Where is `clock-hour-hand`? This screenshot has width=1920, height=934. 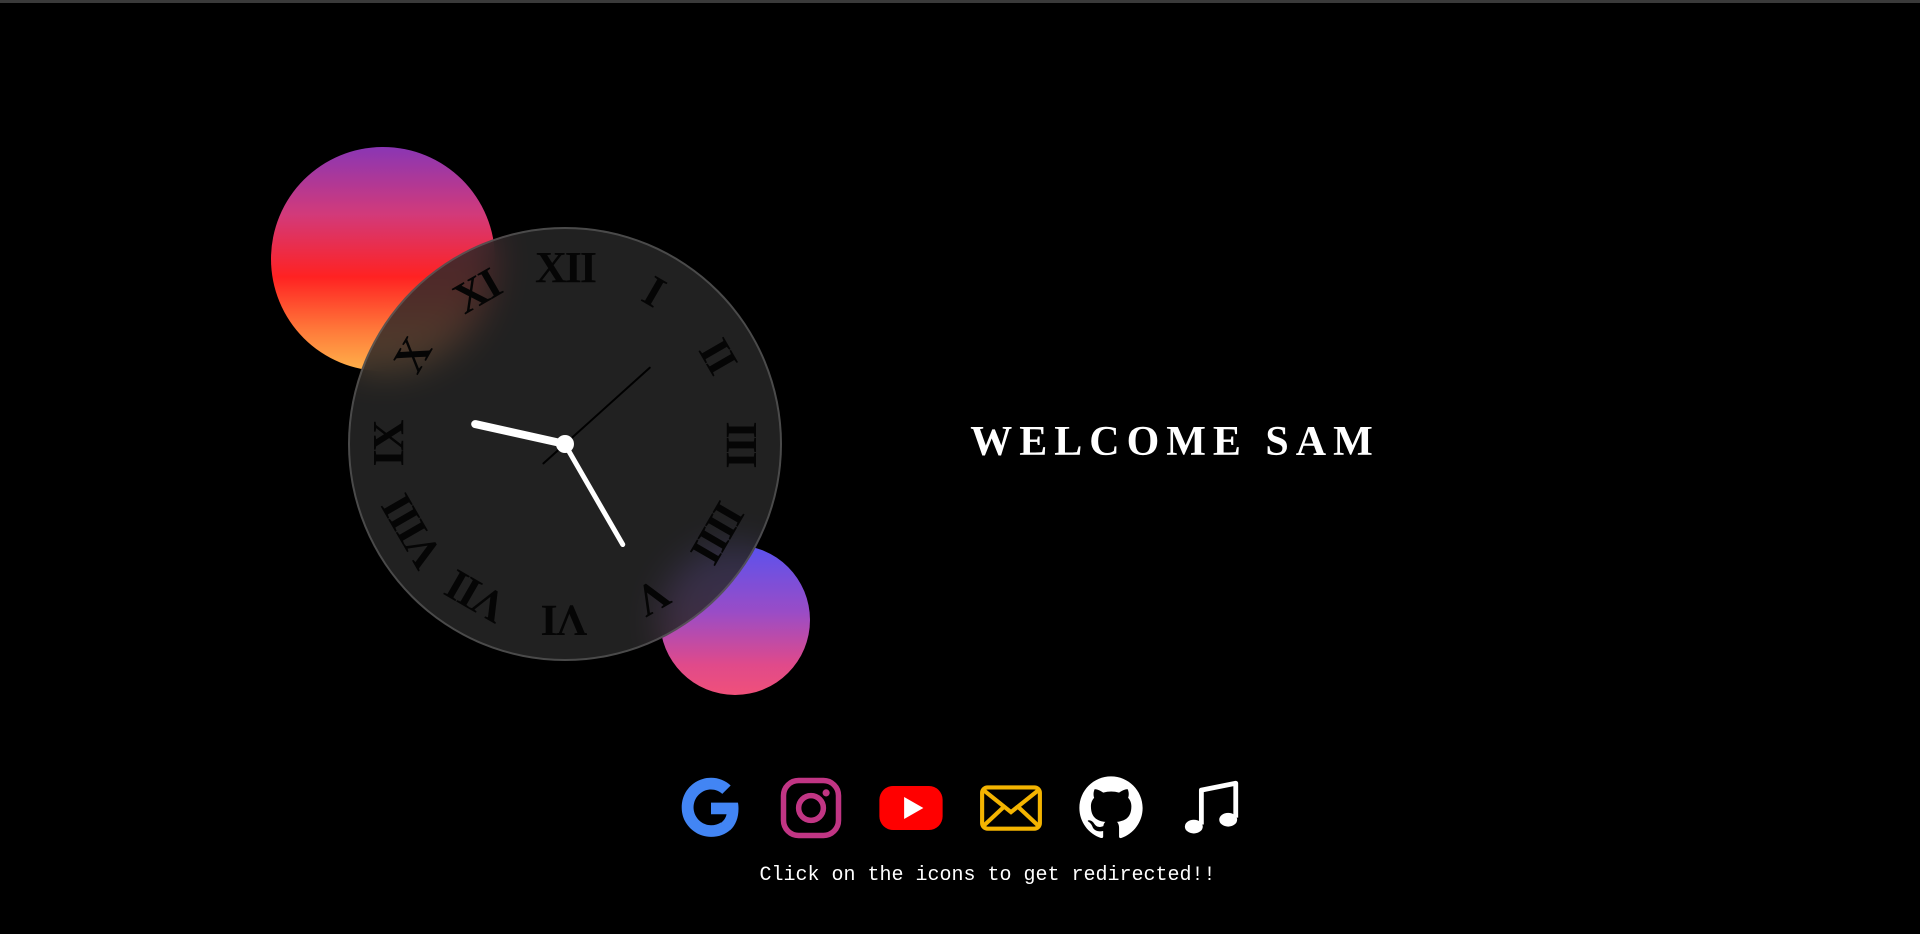
clock-hour-hand is located at coordinates (518, 433).